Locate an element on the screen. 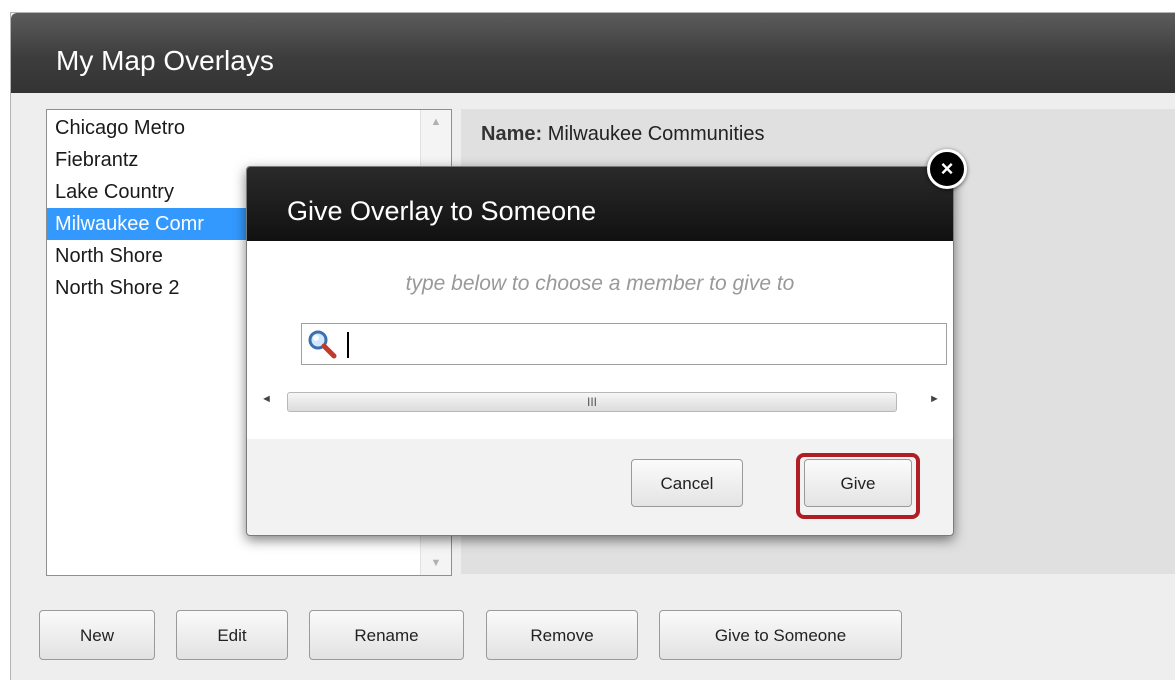 The image size is (1175, 680). scroll-thumb: III is located at coordinates (592, 402).